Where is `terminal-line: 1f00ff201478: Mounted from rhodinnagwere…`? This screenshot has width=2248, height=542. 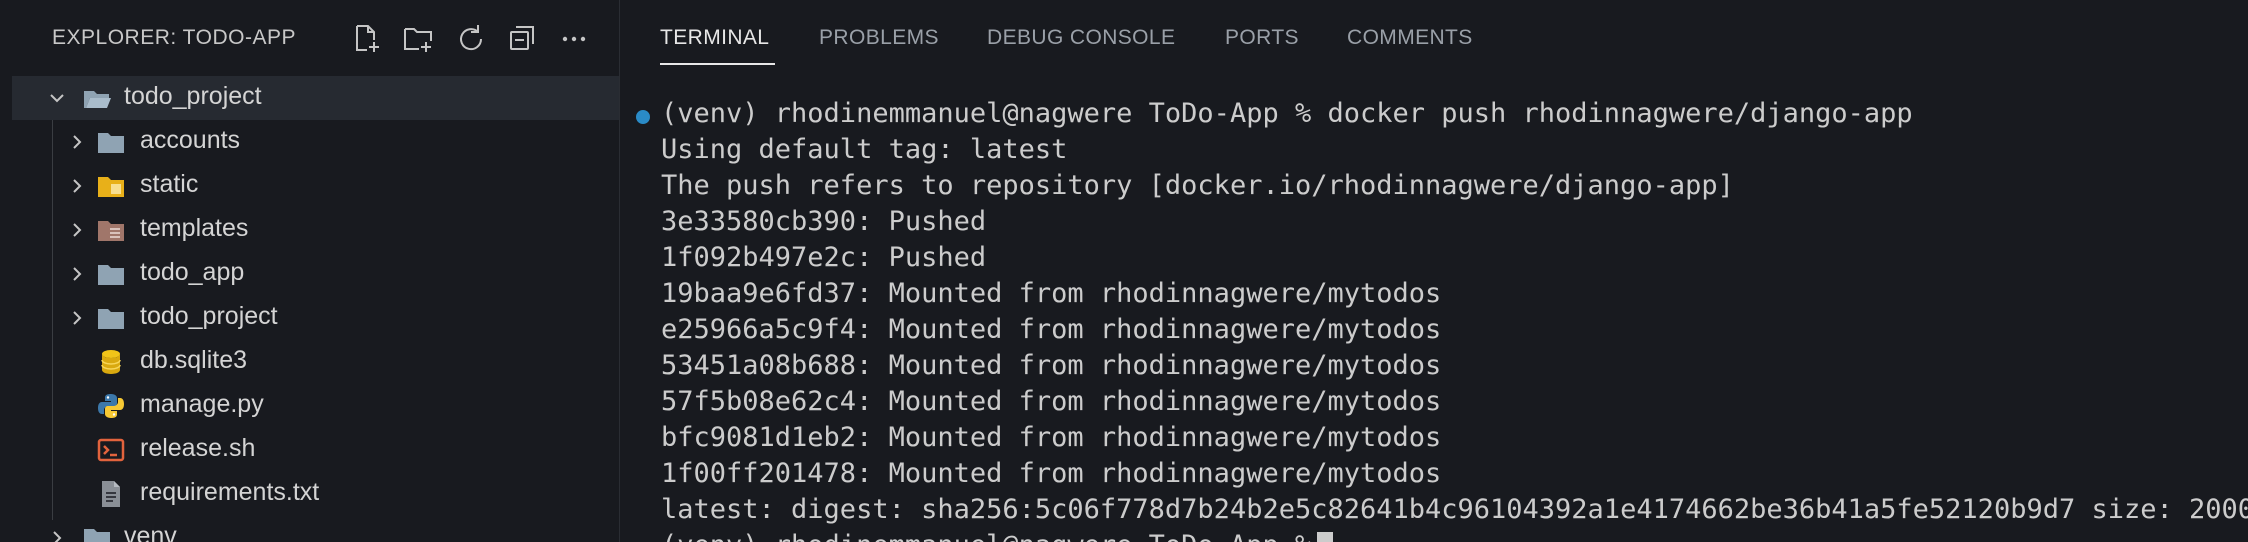
terminal-line: 1f00ff201478: Mounted from rhodinnagwere… is located at coordinates (1051, 473).